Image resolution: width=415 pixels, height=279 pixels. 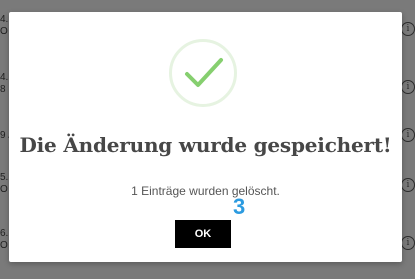 I want to click on dialog-message: 1 Einträge wurden gelöscht., so click(x=205, y=191).